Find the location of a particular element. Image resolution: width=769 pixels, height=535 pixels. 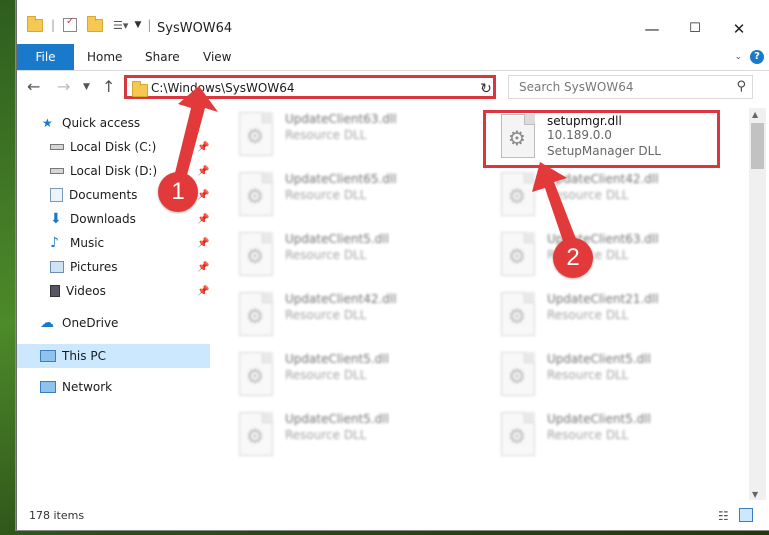

forward-arrow-icon: → is located at coordinates (63, 86).